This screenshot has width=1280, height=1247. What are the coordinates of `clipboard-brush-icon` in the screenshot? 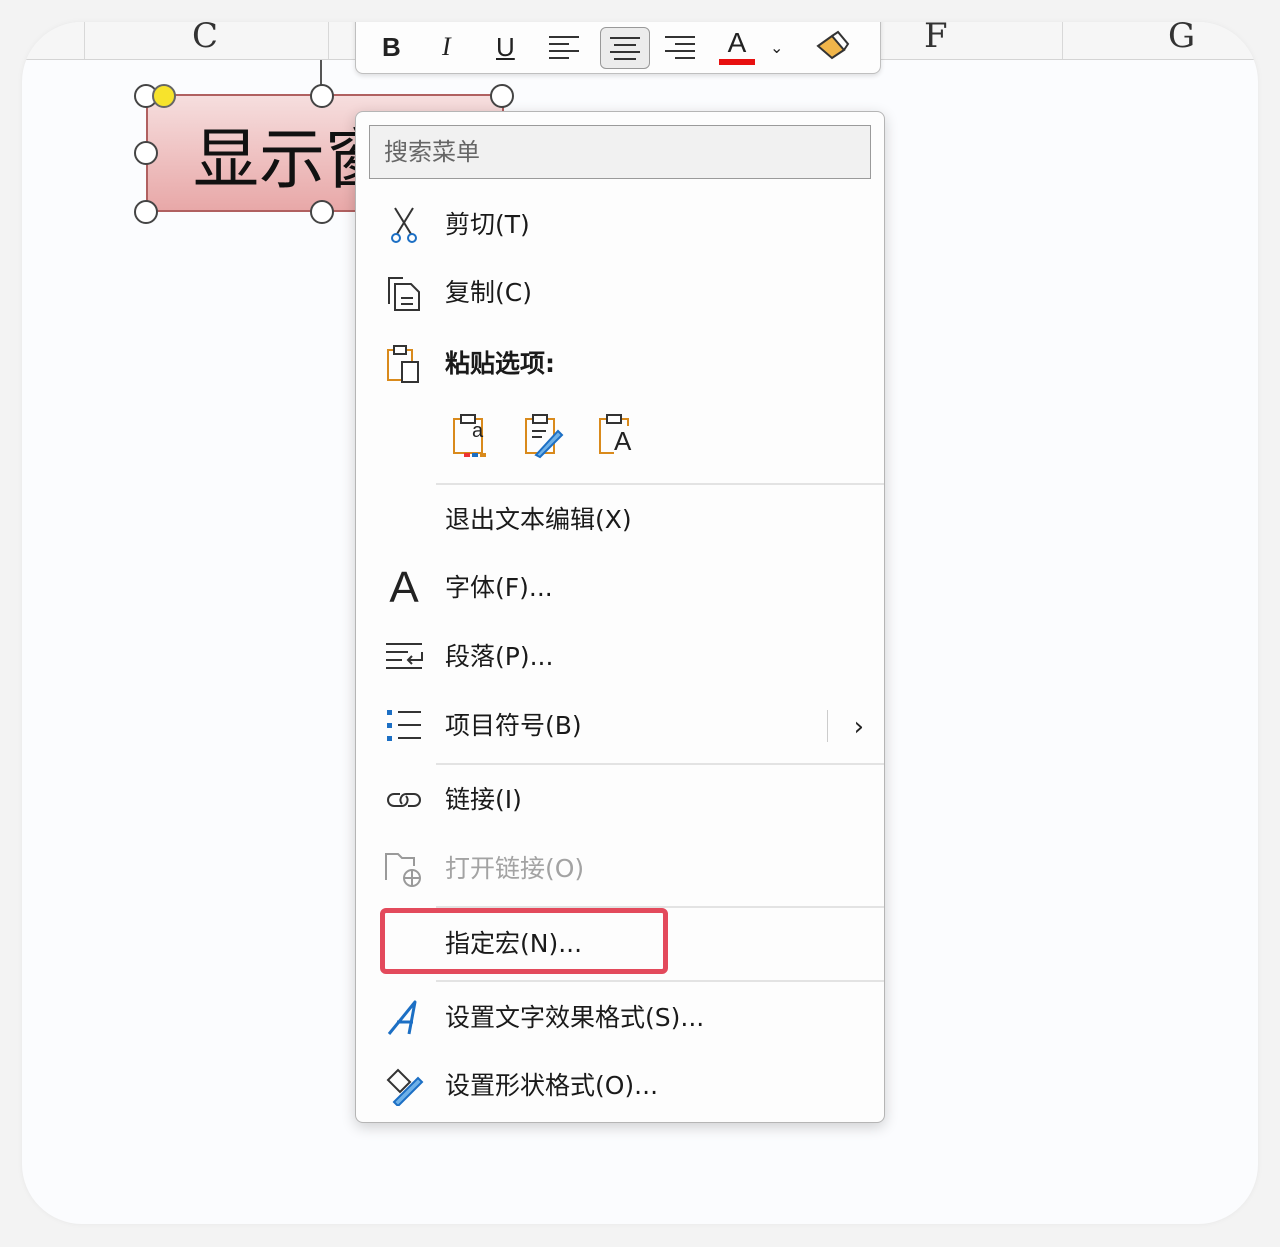 It's located at (544, 436).